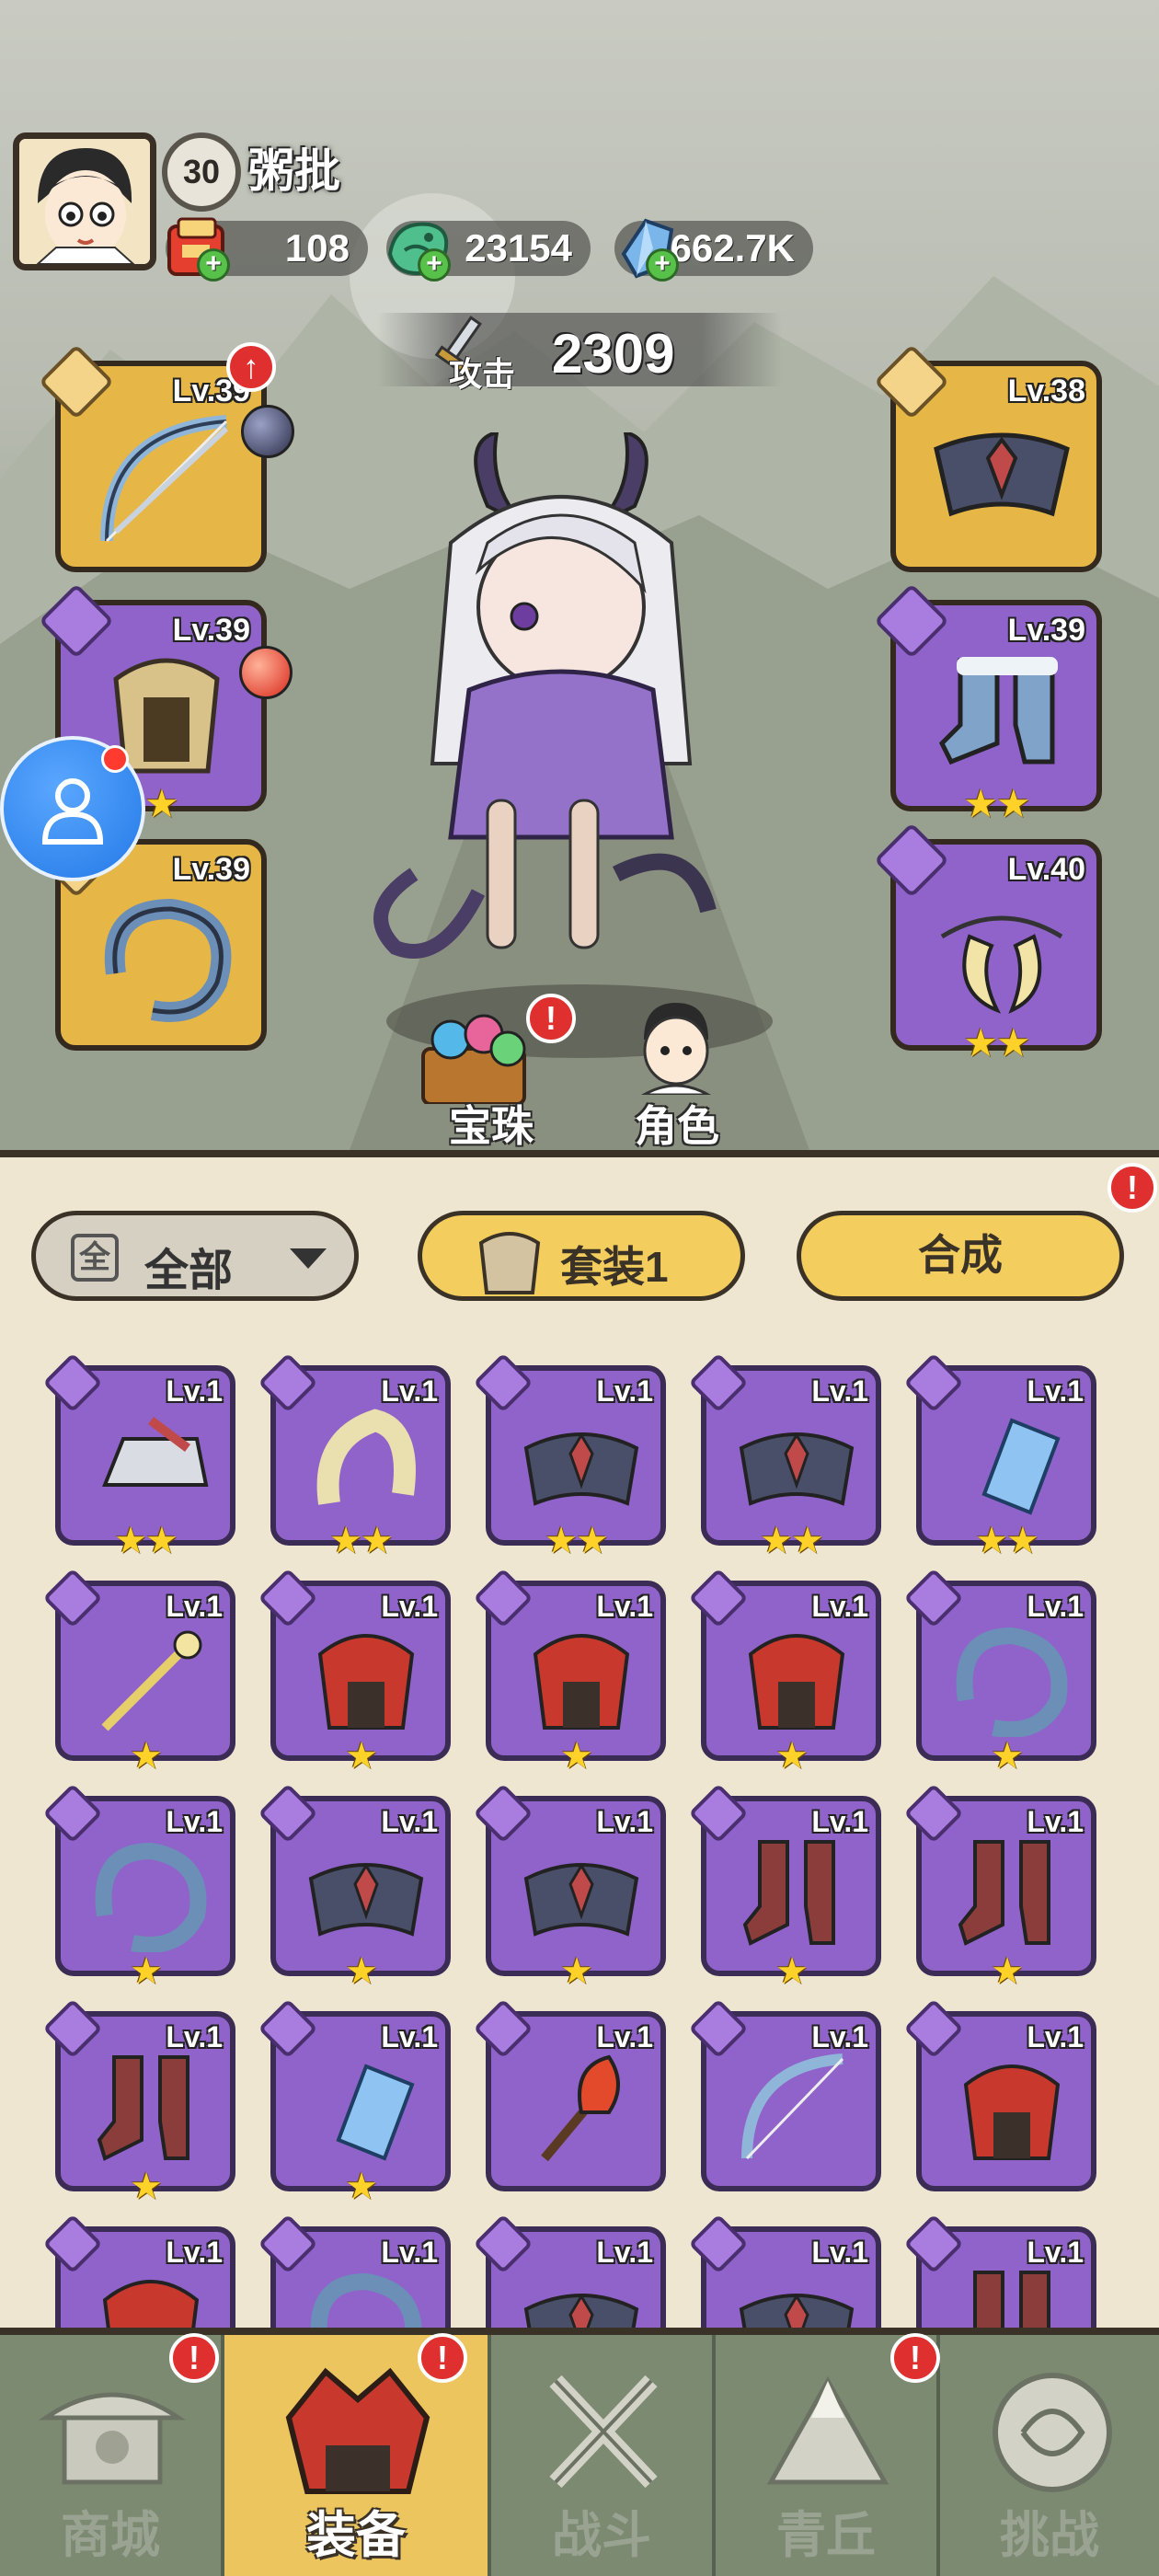  I want to click on filter-dropdown: 全 全部, so click(195, 1256).